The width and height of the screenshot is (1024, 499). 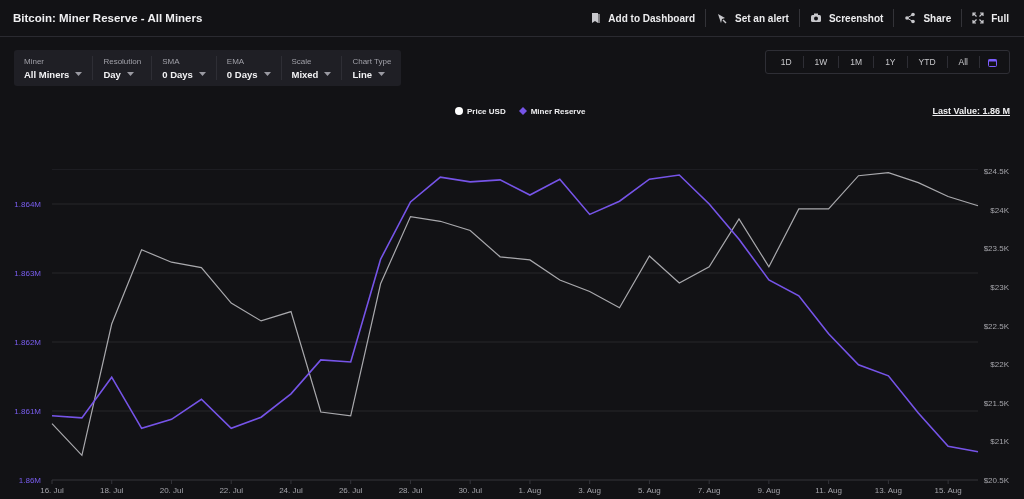 I want to click on filter-label: Resolution, so click(x=122, y=61).